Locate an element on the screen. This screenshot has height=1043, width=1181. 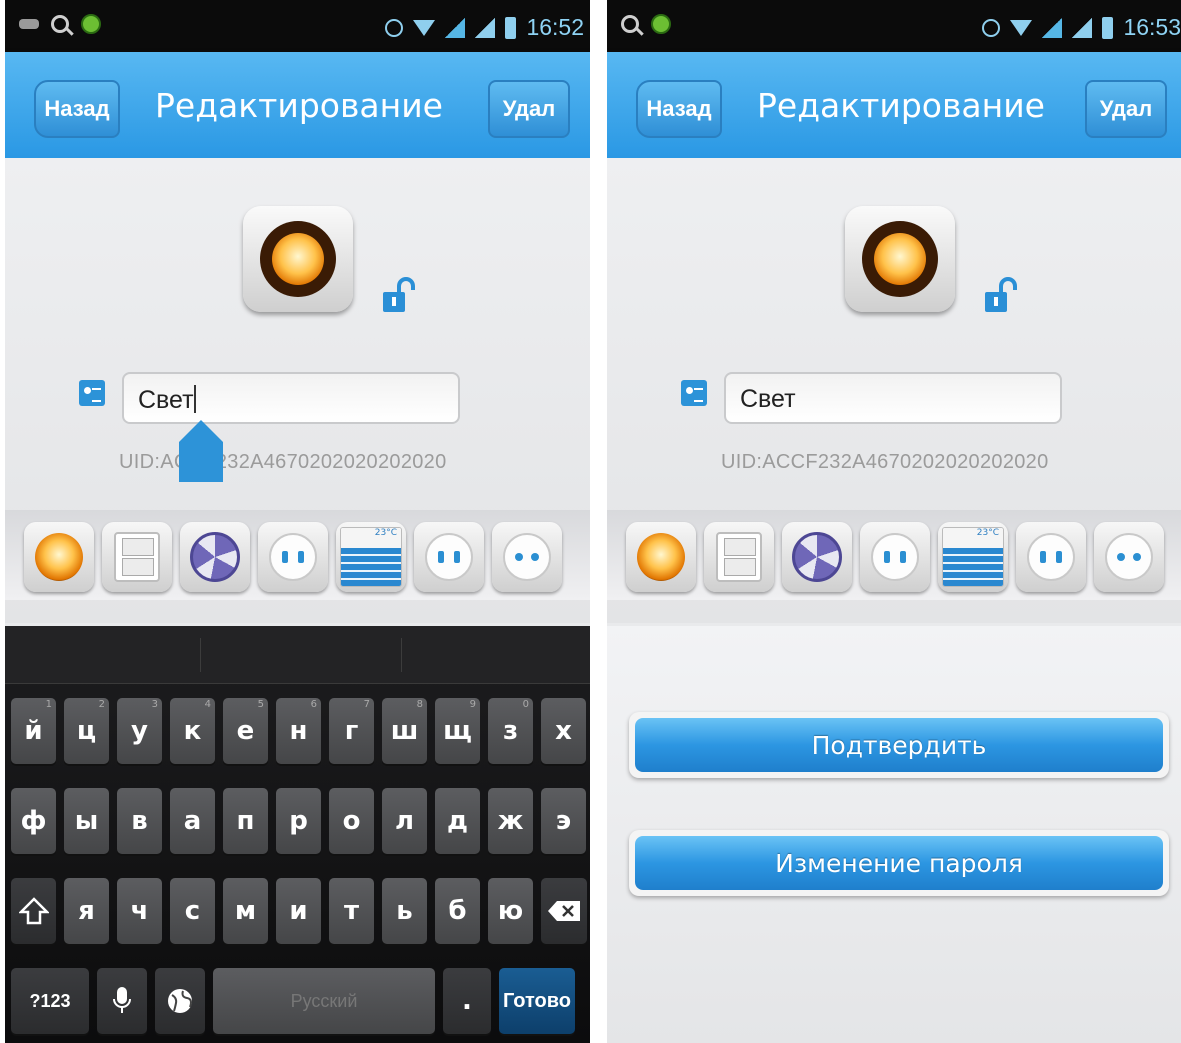
key-label: о is located at coordinates (351, 821).